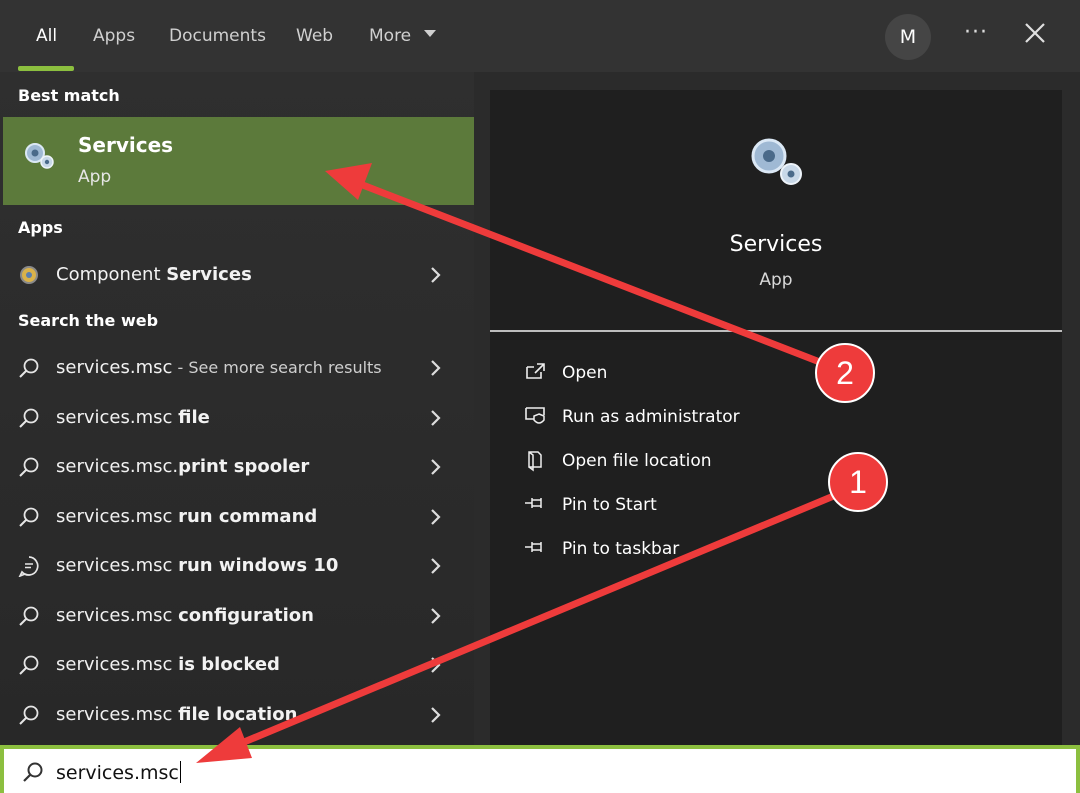 The height and width of the screenshot is (793, 1080). I want to click on chat-icon, so click(29, 568).